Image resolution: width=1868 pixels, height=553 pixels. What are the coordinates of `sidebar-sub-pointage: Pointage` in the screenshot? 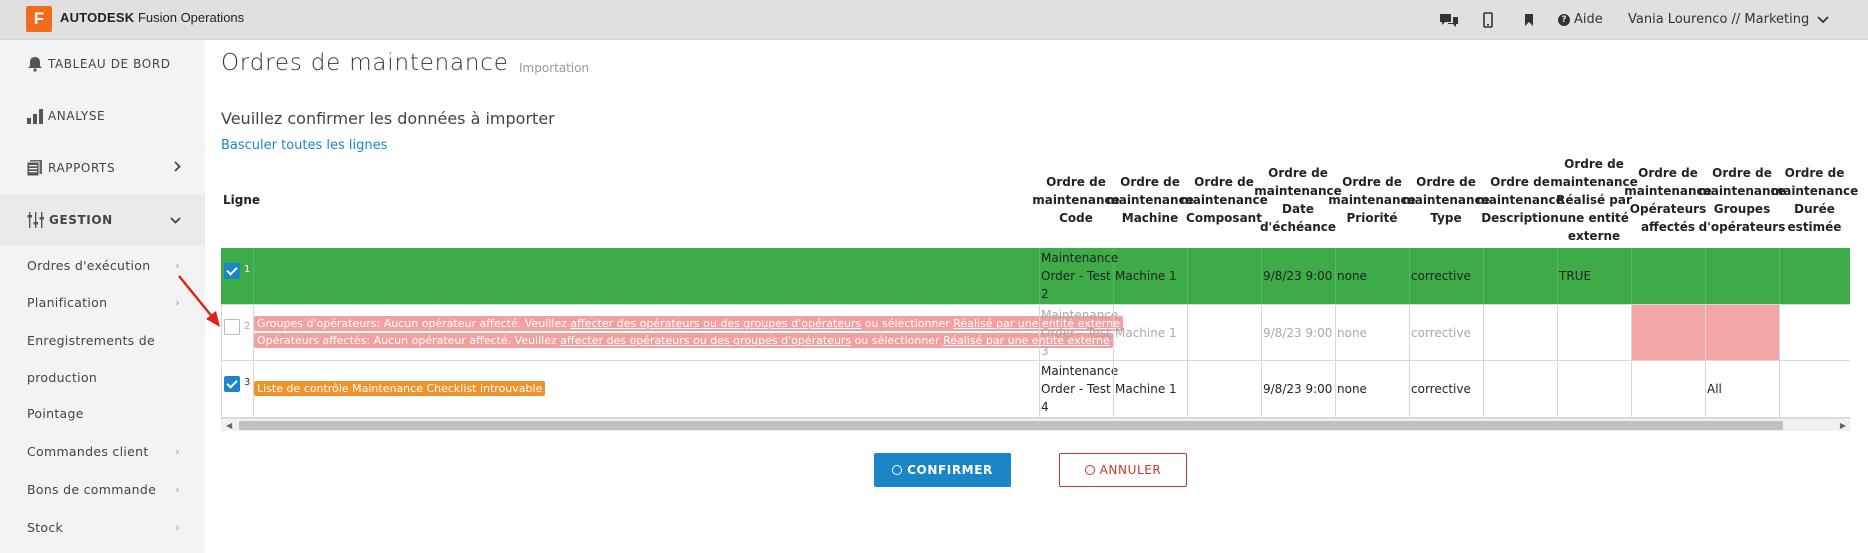 It's located at (103, 413).